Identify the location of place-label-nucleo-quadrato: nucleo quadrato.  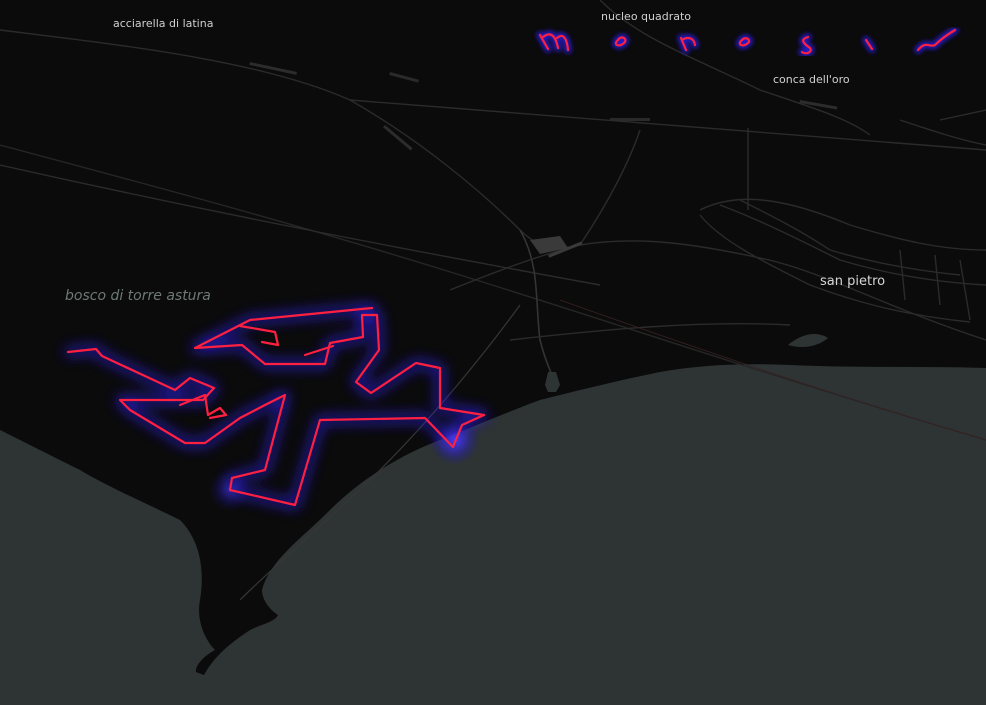
(646, 16).